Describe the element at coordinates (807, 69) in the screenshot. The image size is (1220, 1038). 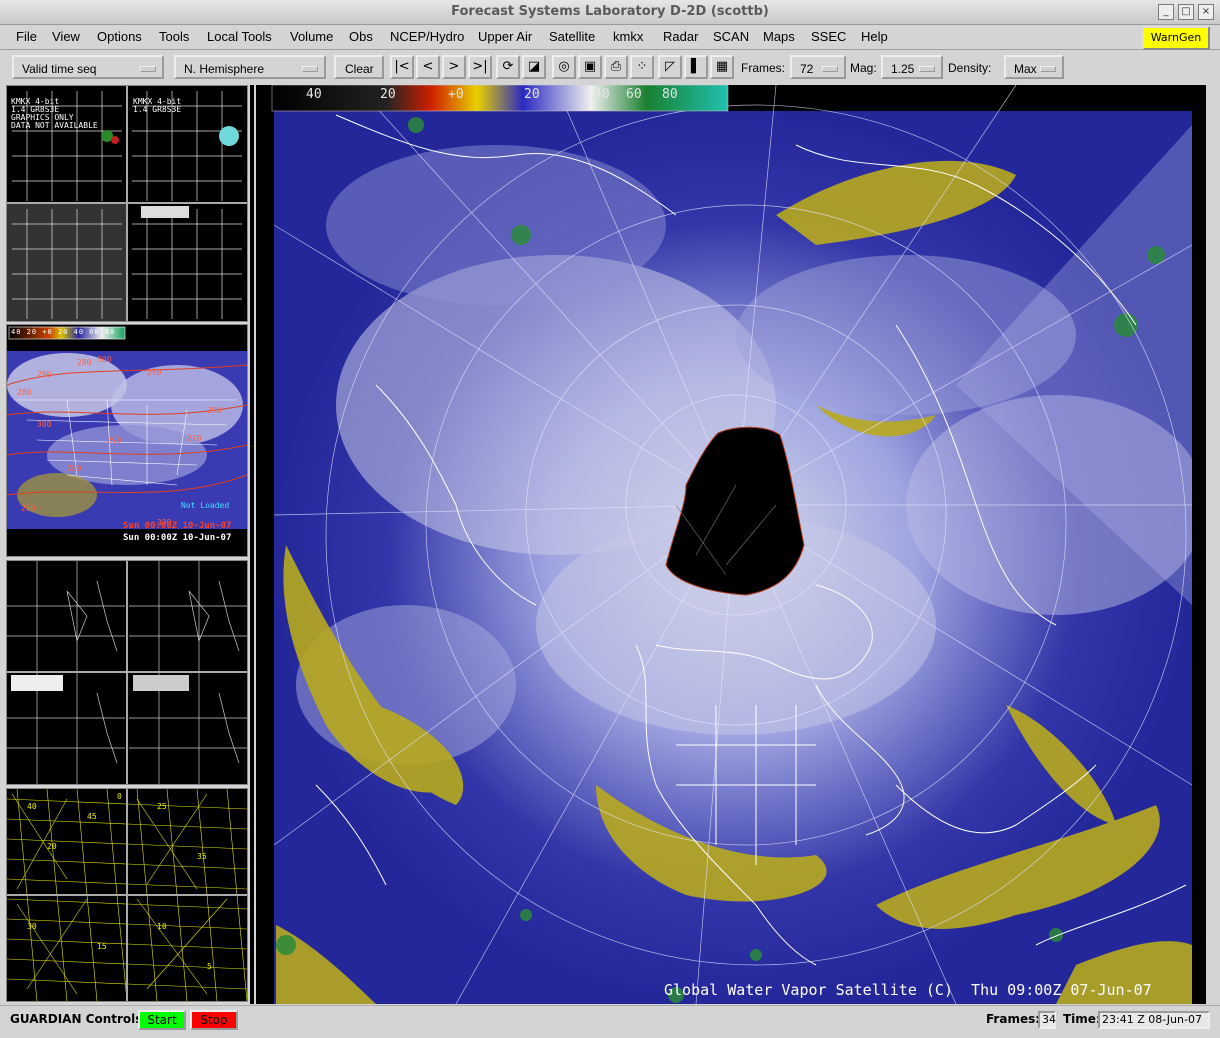
I see `frames-value: 72` at that location.